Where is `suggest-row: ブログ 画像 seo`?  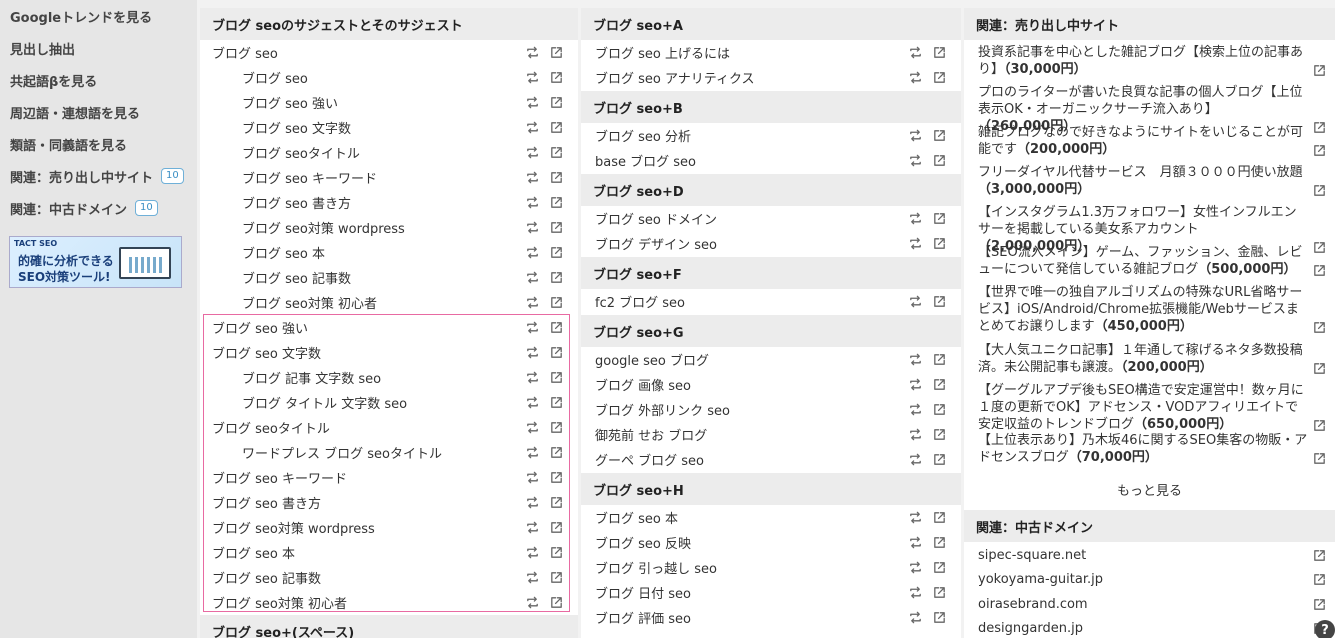
suggest-row: ブログ 画像 seo is located at coordinates (771, 384).